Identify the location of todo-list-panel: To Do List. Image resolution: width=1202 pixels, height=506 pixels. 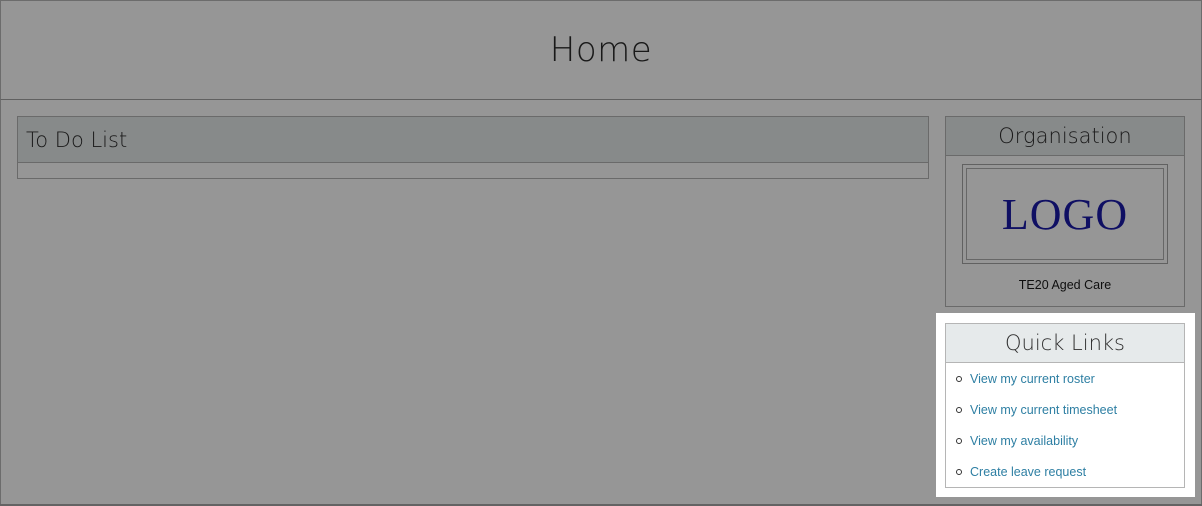
(473, 147).